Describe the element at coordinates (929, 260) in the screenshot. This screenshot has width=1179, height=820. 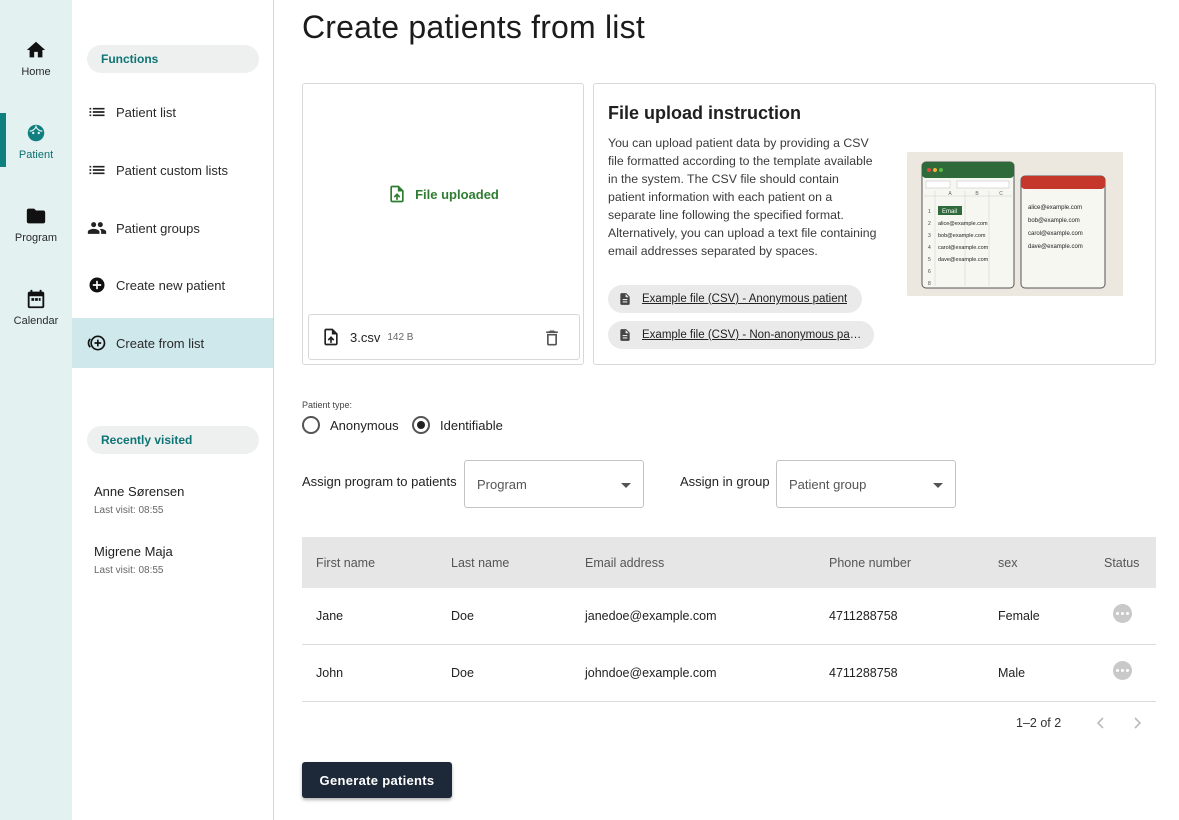
I see `sheet-row-number: 5` at that location.